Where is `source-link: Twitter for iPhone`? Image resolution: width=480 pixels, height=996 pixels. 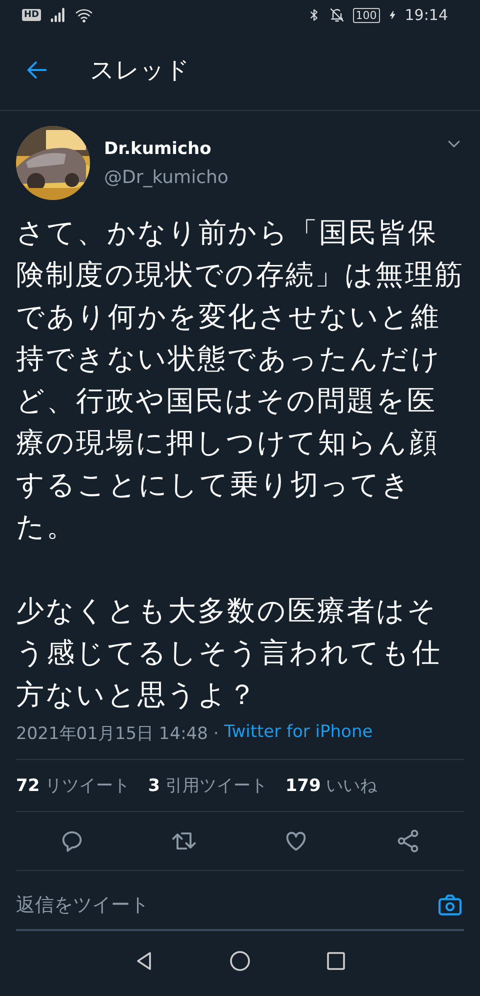 source-link: Twitter for iPhone is located at coordinates (298, 733).